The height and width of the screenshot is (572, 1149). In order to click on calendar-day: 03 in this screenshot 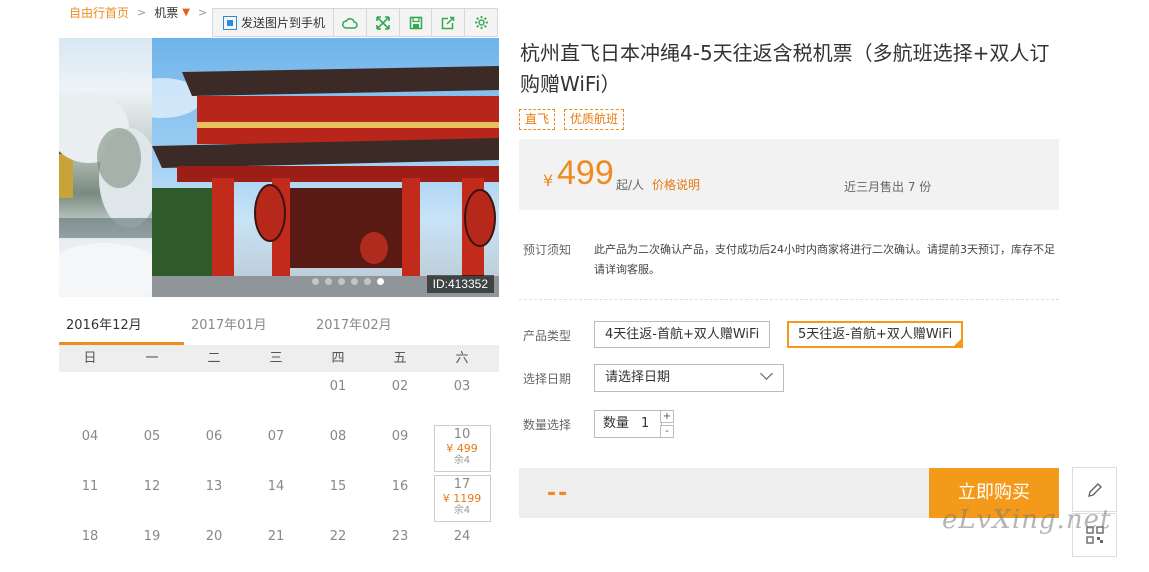, I will do `click(462, 397)`.